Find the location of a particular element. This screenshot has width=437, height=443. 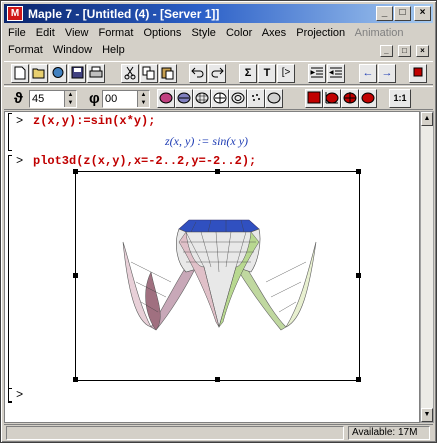

doc-minimize-button: _ is located at coordinates (386, 51).